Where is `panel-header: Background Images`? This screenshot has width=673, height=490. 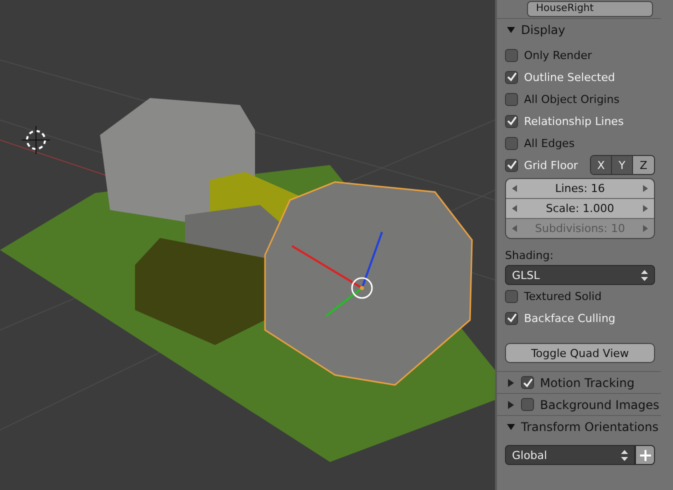 panel-header: Background Images is located at coordinates (579, 404).